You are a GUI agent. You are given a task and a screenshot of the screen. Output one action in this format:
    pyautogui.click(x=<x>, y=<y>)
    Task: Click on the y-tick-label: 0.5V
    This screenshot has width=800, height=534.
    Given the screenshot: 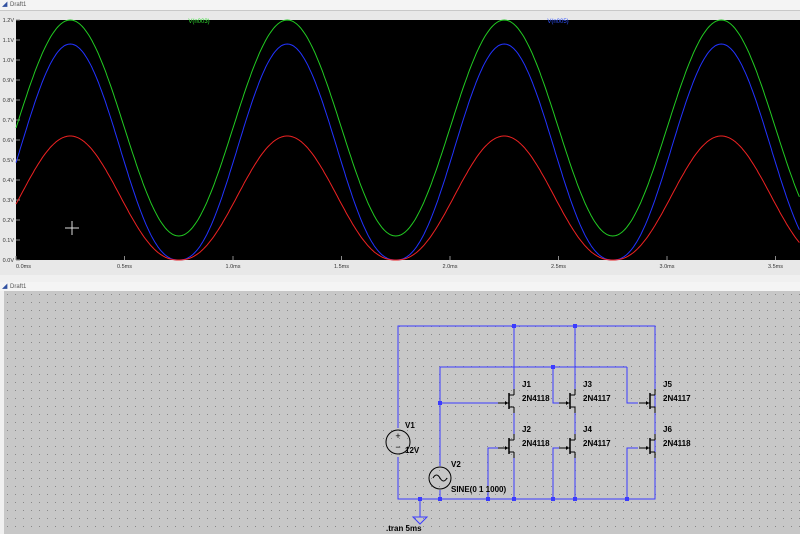 What is the action you would take?
    pyautogui.click(x=9, y=161)
    